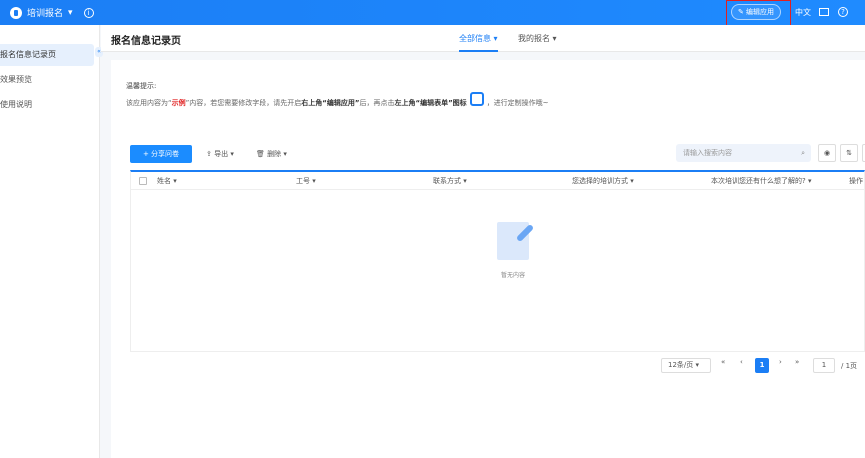 The width and height of the screenshot is (865, 458). Describe the element at coordinates (856, 181) in the screenshot. I see `column-actions: 操作` at that location.